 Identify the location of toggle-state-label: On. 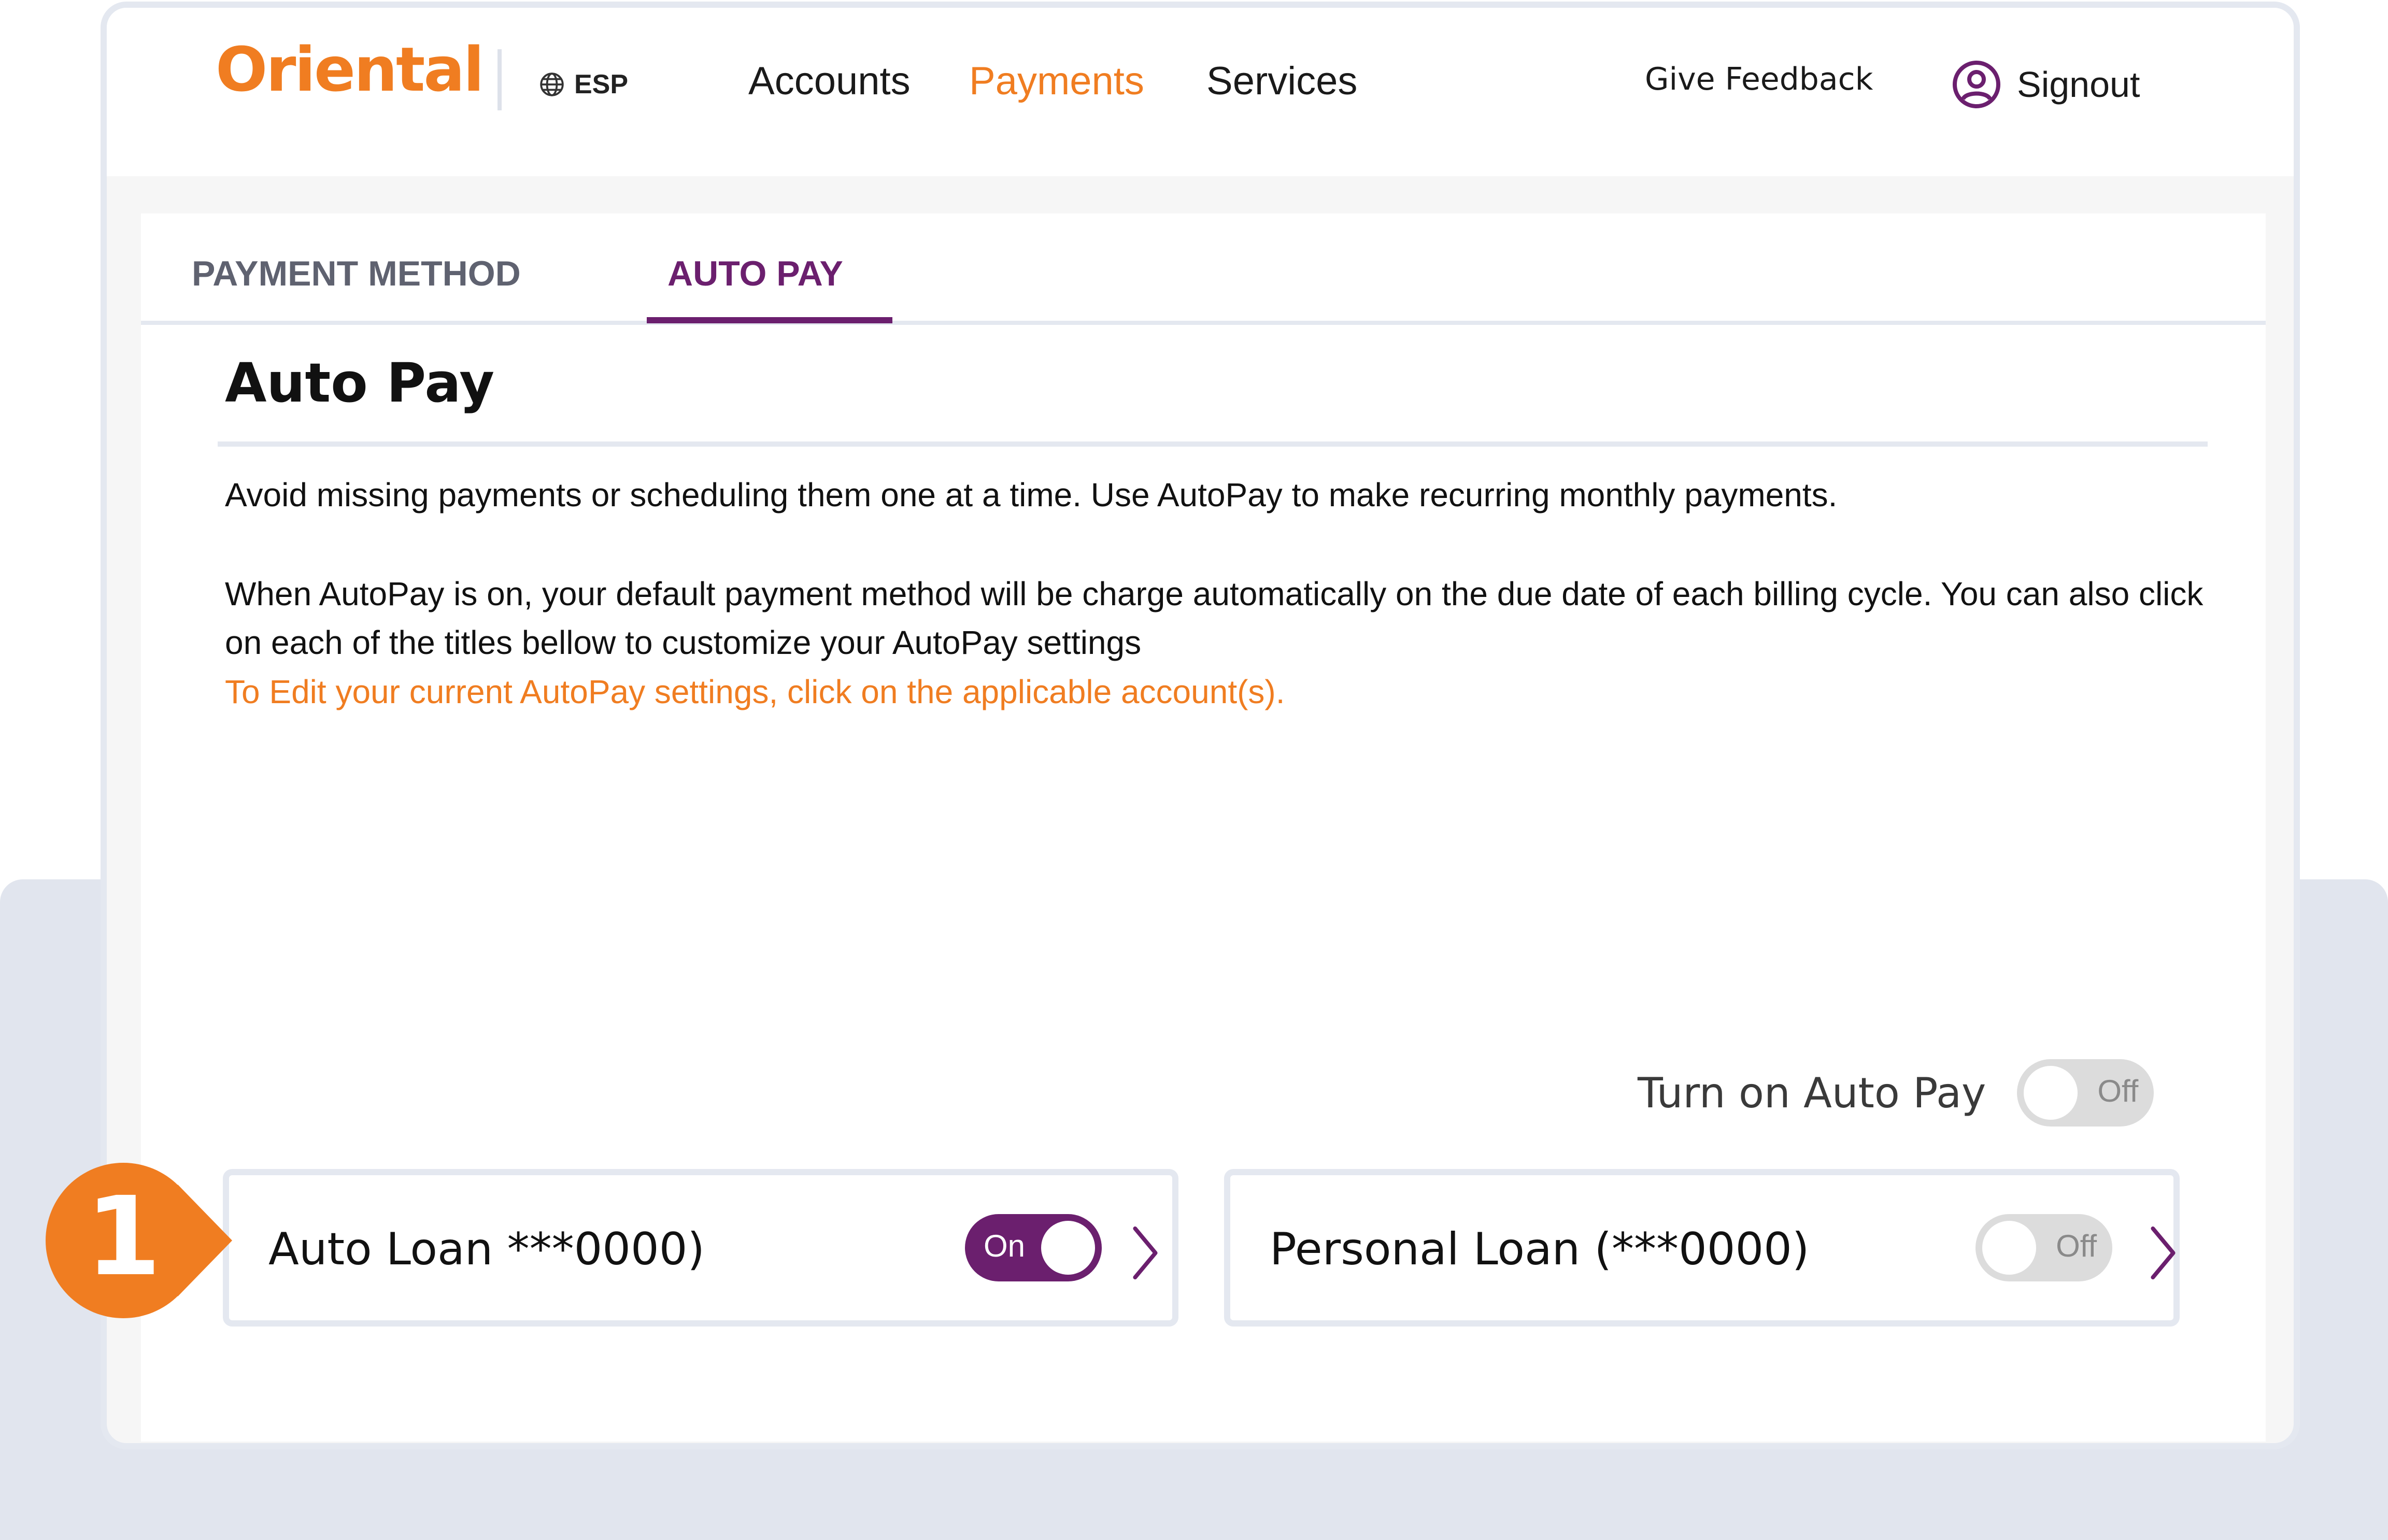
(1005, 1246).